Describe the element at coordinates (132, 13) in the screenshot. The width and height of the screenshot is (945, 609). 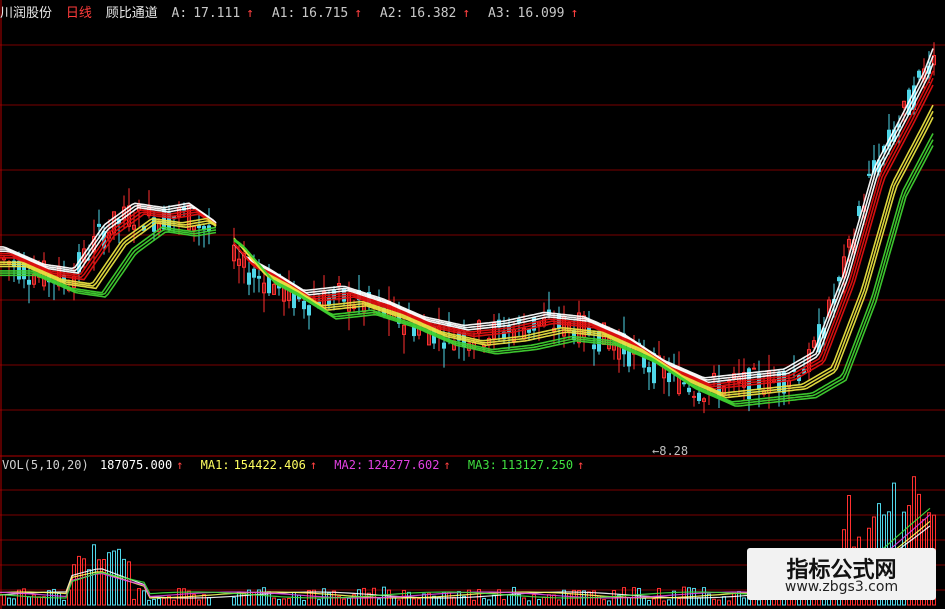
I see `indicator-name: 顾比通道` at that location.